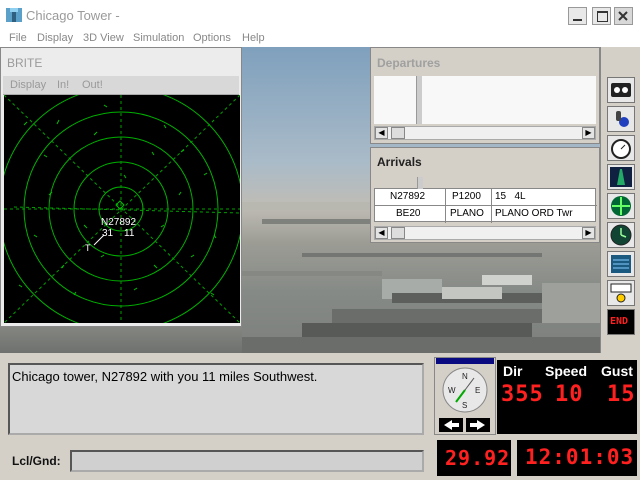  What do you see at coordinates (129, 233) in the screenshot?
I see `radar-target-speed: 11` at bounding box center [129, 233].